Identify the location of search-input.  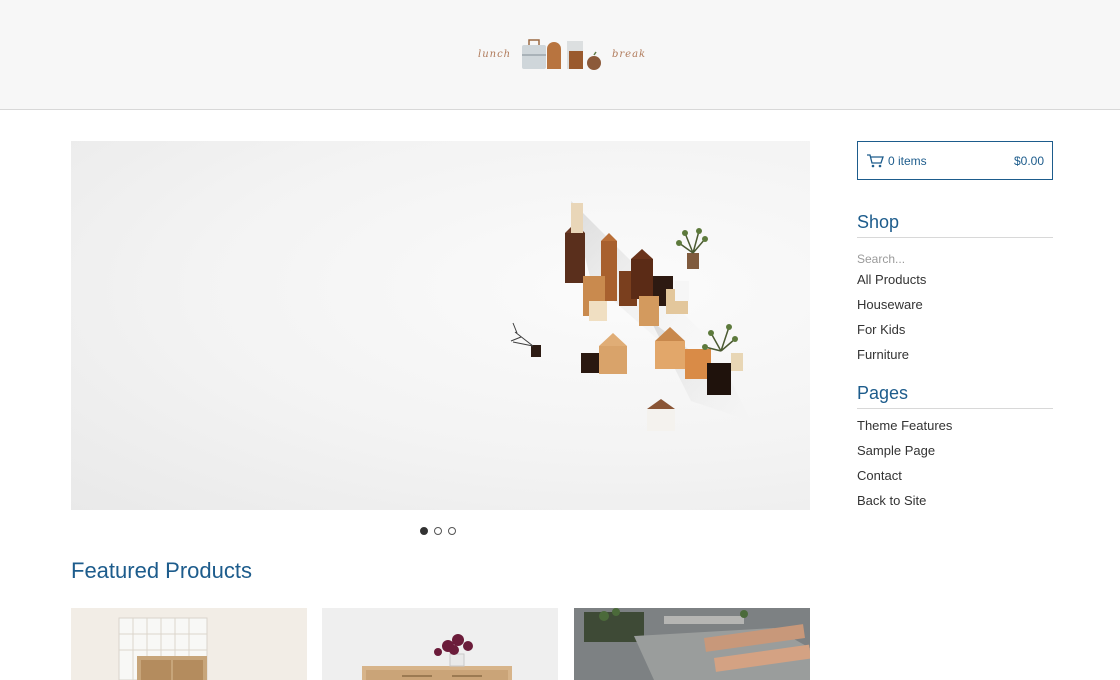
(955, 258).